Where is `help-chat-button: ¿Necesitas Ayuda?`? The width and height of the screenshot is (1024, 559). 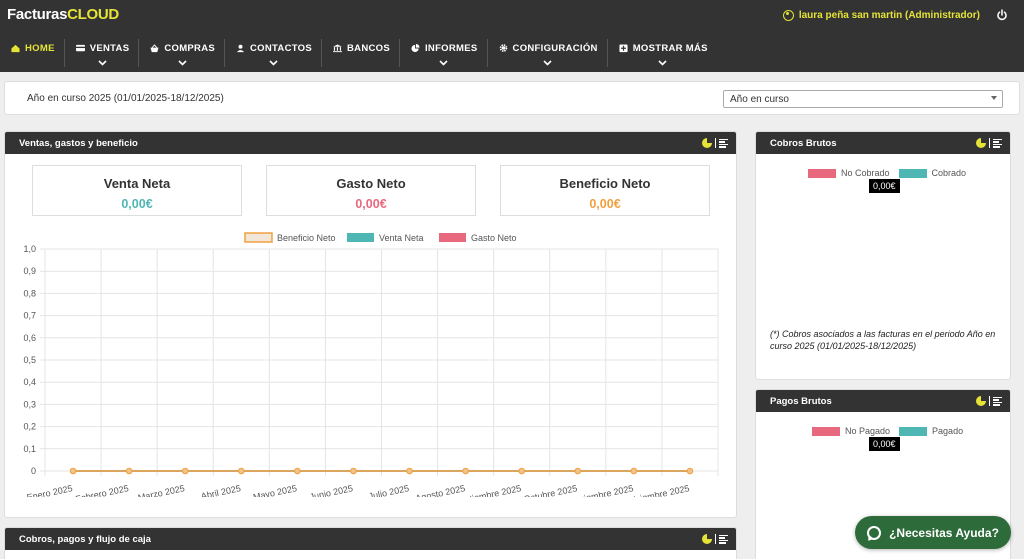
help-chat-button: ¿Necesitas Ayuda? is located at coordinates (933, 532).